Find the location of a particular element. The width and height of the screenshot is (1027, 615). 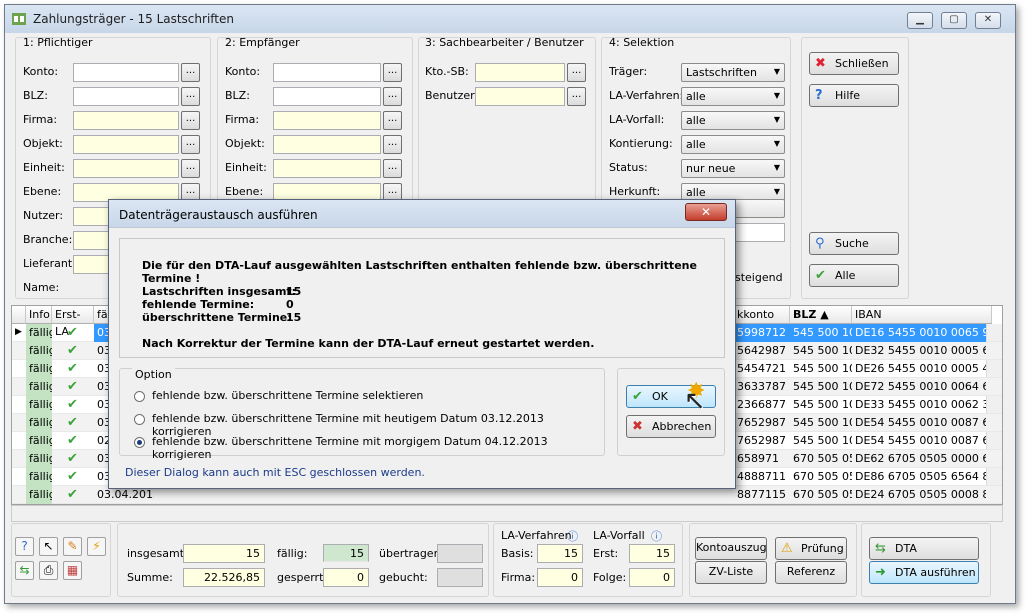

la-verfahren-title: LA-Verfahren is located at coordinates (536, 535).